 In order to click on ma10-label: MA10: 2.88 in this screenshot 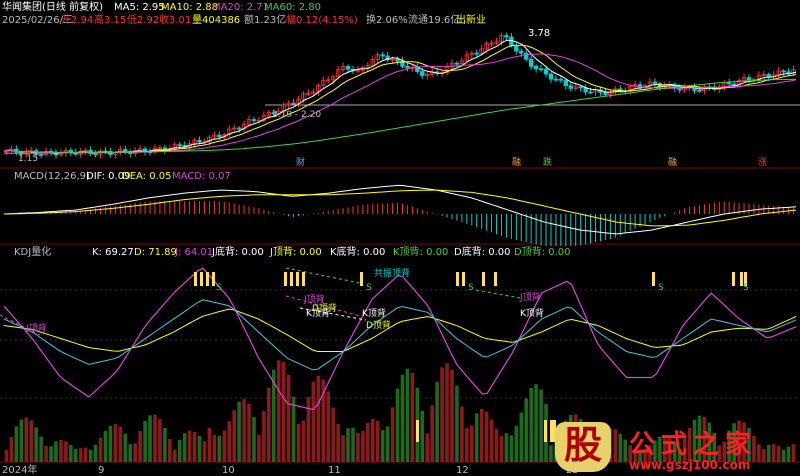, I will do `click(189, 7)`.